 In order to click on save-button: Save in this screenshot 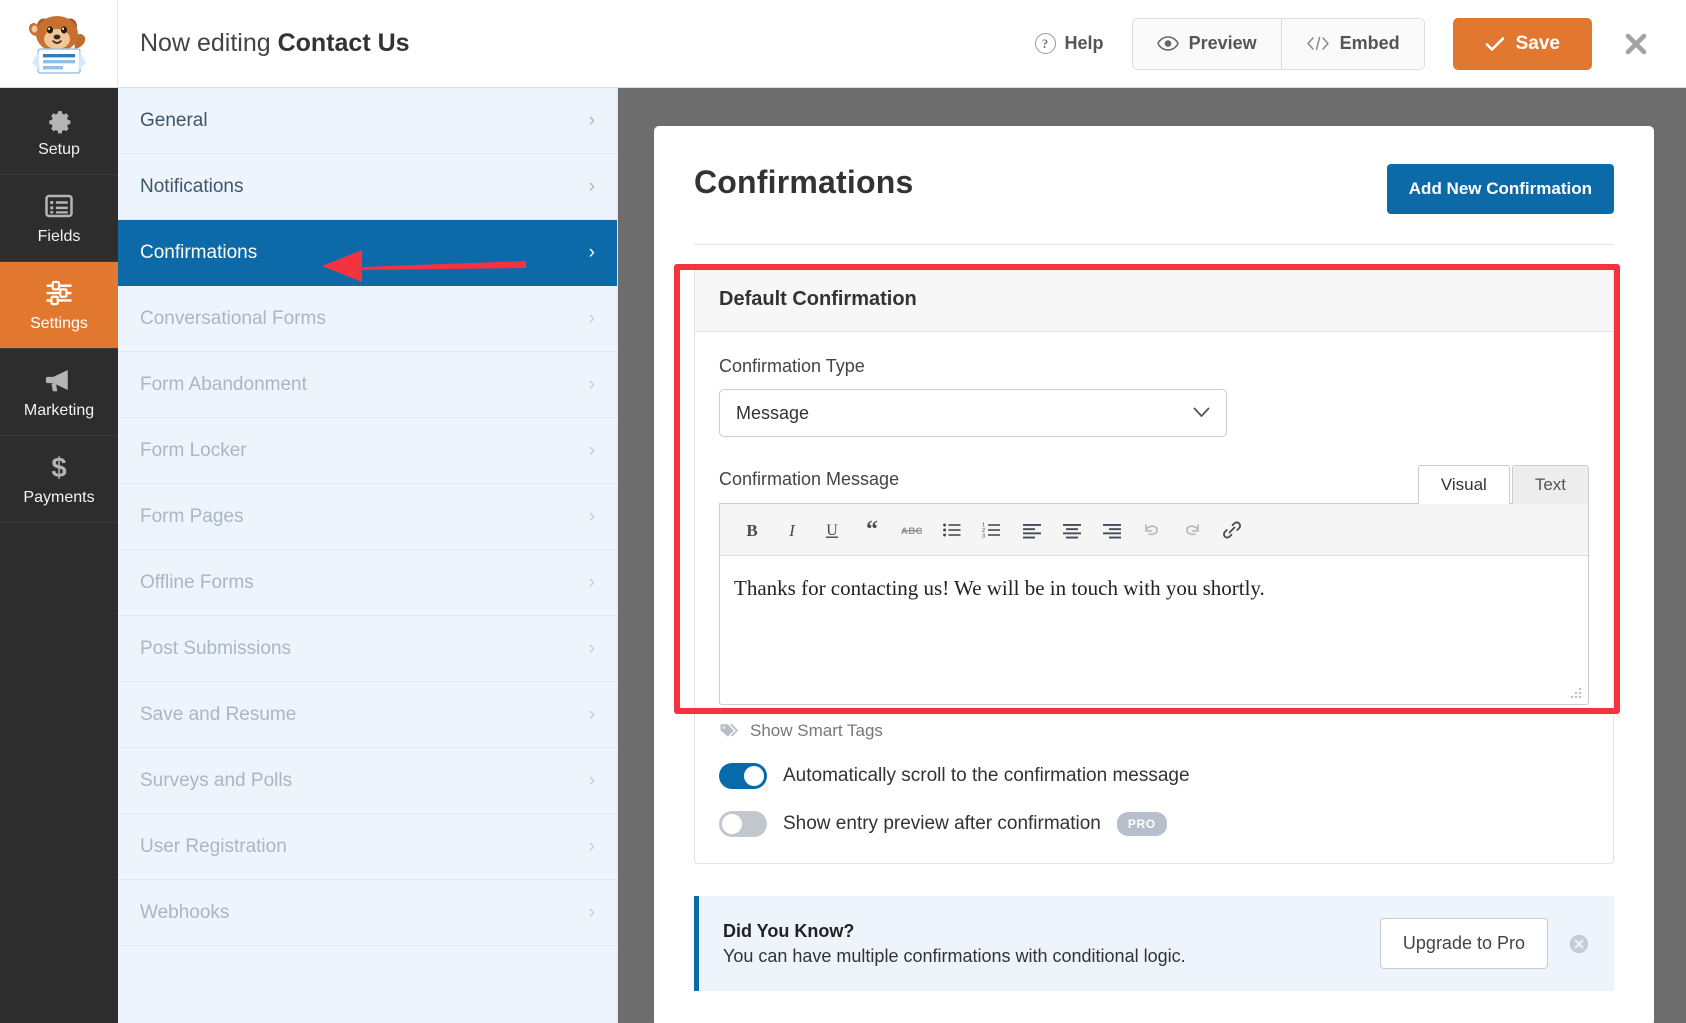, I will do `click(1522, 43)`.